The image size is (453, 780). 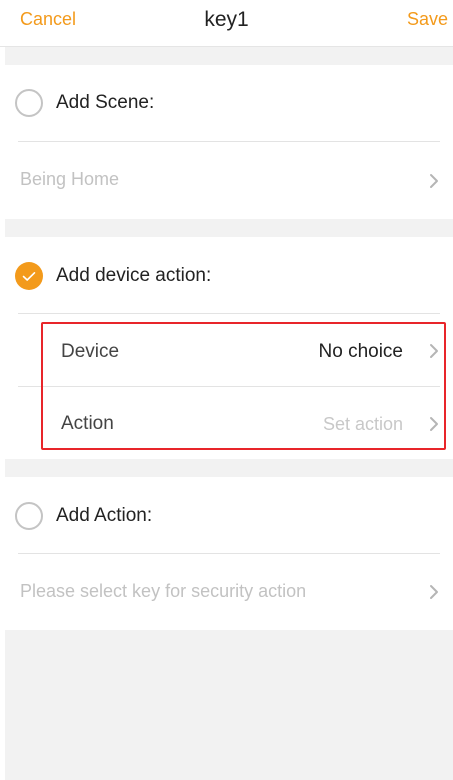 What do you see at coordinates (229, 275) in the screenshot?
I see `add-device-action-option: Add device action:` at bounding box center [229, 275].